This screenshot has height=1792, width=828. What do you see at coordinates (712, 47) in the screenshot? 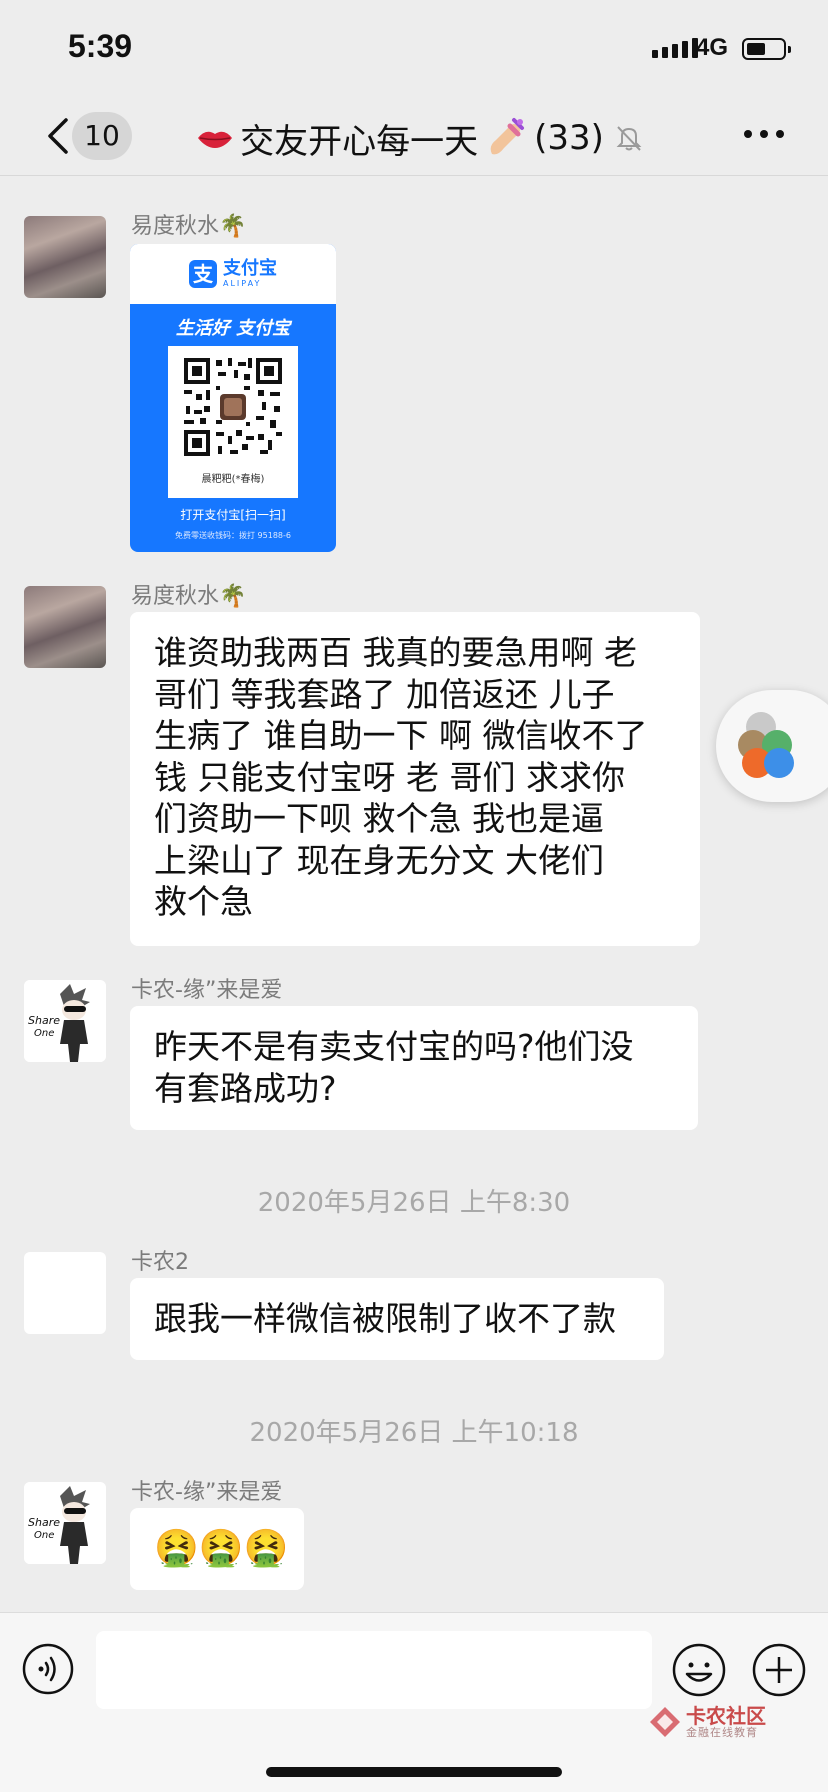
I see `network-type: 4G` at bounding box center [712, 47].